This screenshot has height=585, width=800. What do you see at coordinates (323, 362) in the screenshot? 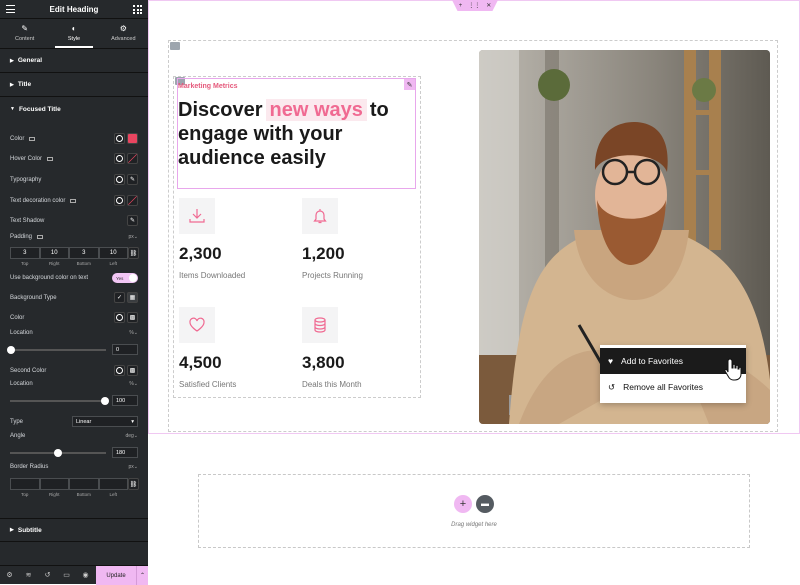
I see `stat-value: 3,800` at bounding box center [323, 362].